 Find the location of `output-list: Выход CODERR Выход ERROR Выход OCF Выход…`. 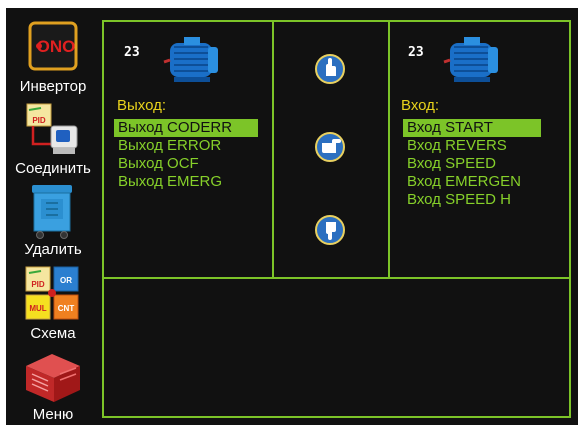

output-list: Выход CODERR Выход ERROR Выход OCF Выход… is located at coordinates (186, 155).